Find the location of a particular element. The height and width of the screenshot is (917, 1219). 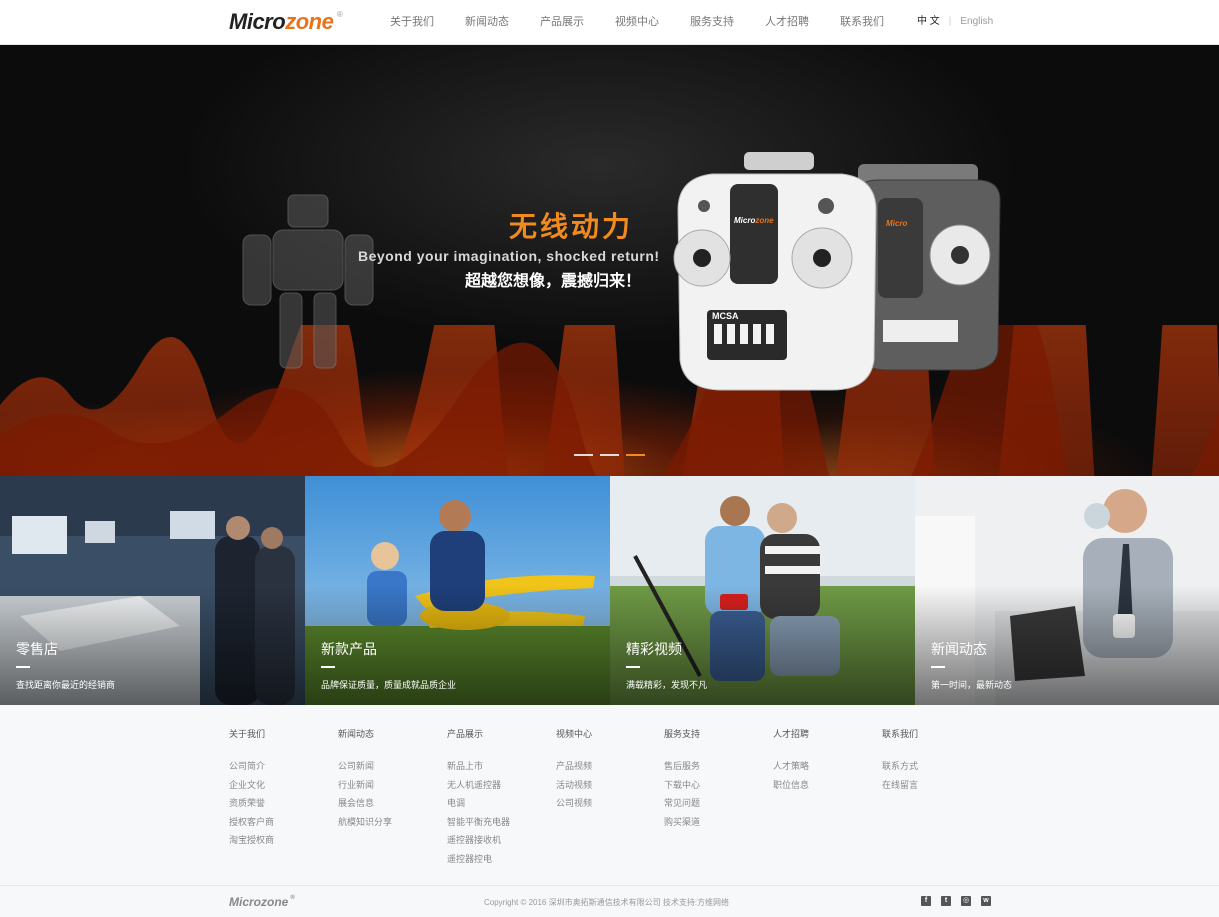

twitter-icon: t is located at coordinates (946, 901).